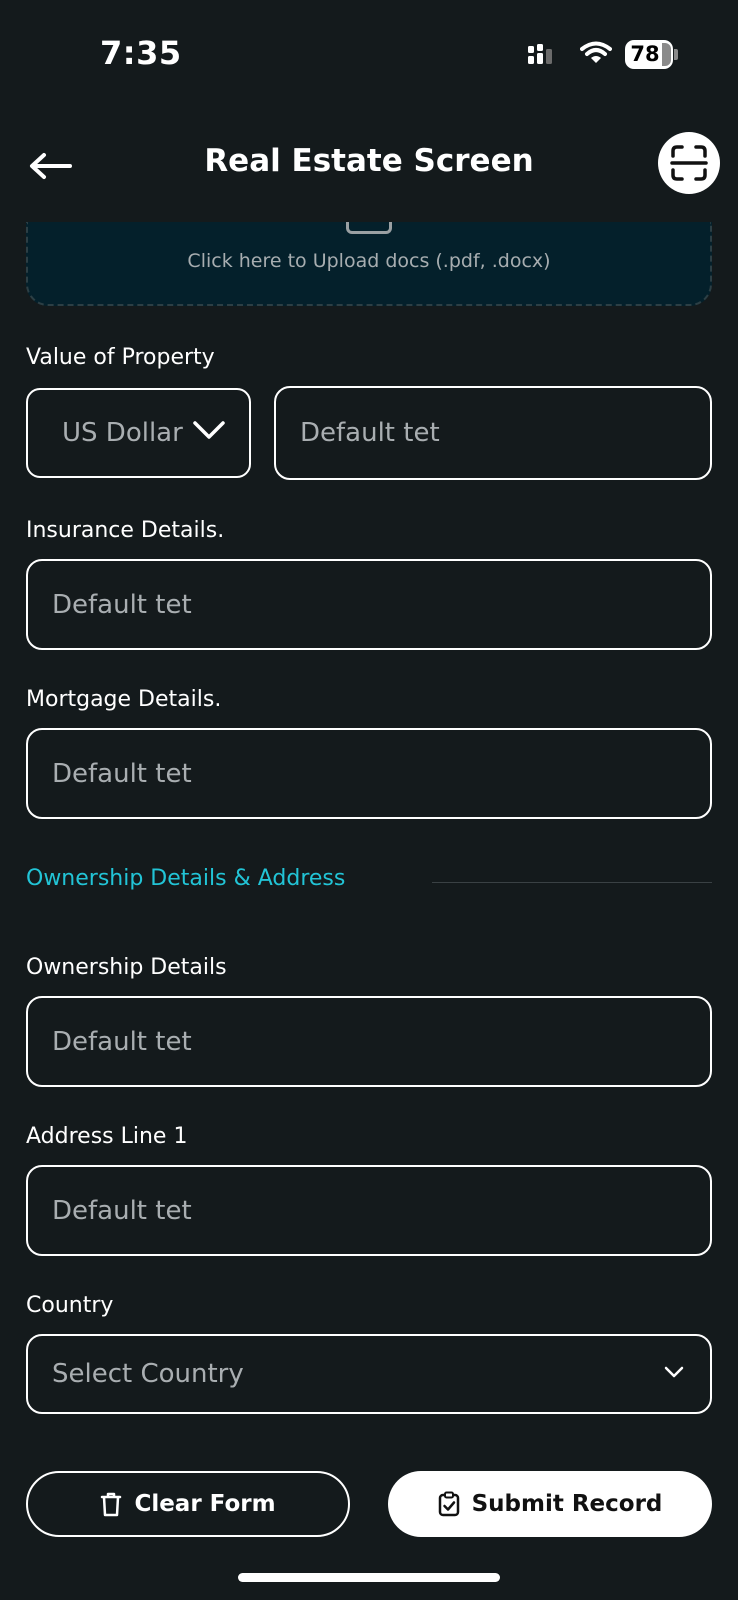 This screenshot has height=1600, width=738. What do you see at coordinates (448, 1504) in the screenshot?
I see `clipboard-check-icon` at bounding box center [448, 1504].